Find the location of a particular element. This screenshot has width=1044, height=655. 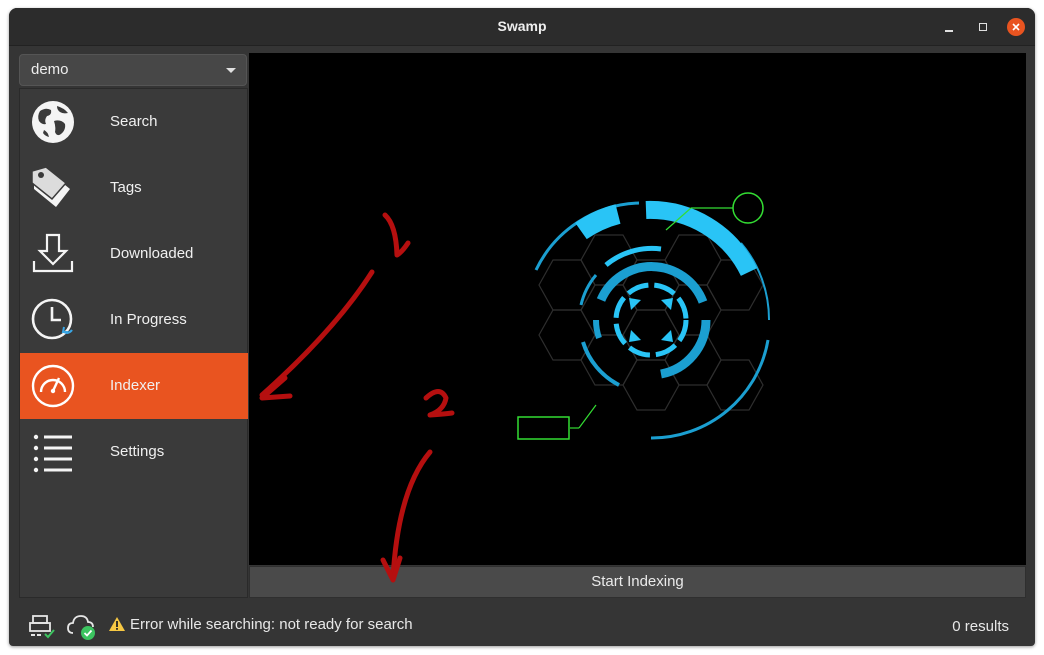

close-button is located at coordinates (1016, 27).